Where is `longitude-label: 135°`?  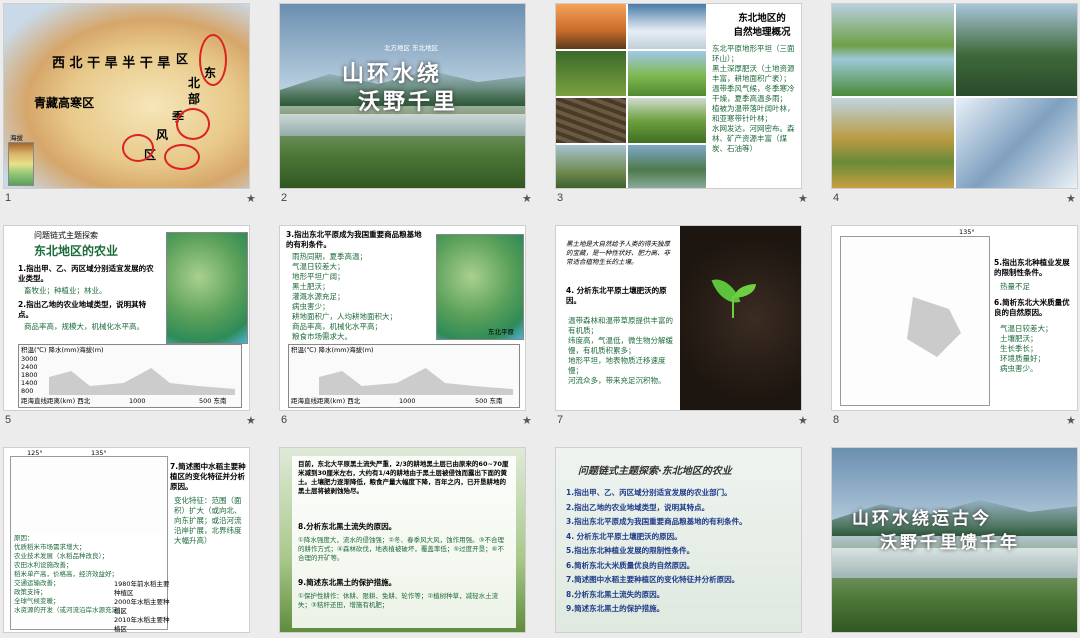 longitude-label: 135° is located at coordinates (967, 232).